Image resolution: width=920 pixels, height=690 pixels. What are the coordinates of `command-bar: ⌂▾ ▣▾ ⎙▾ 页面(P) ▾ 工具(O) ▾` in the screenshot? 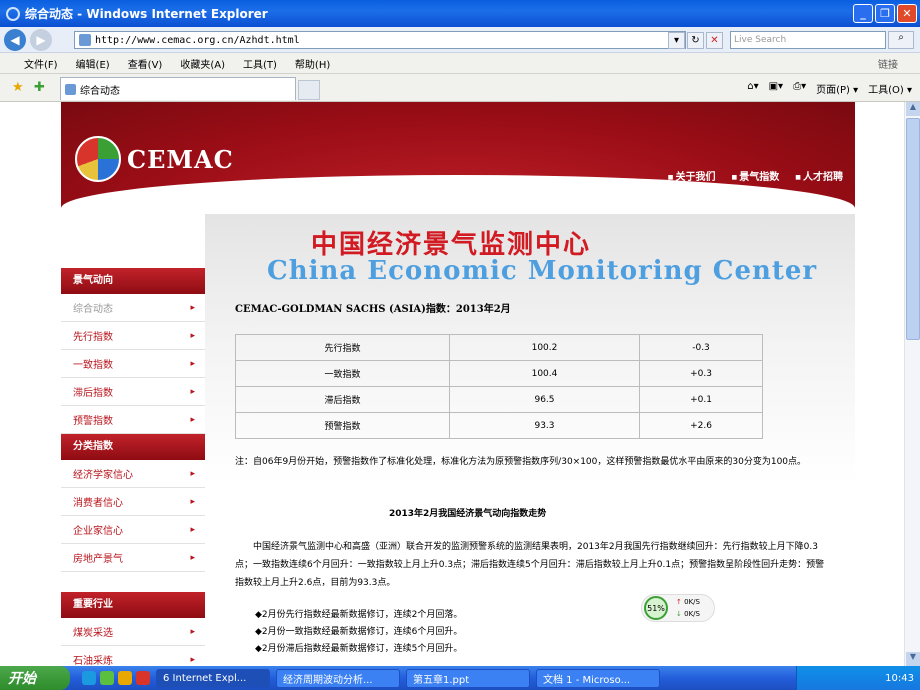 It's located at (829, 88).